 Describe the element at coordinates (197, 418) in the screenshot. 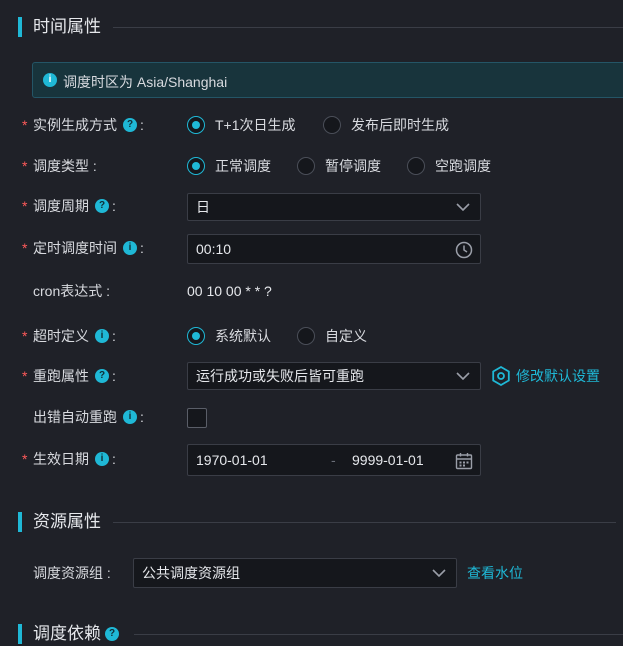

I see `auto-rerun-checkbox` at that location.